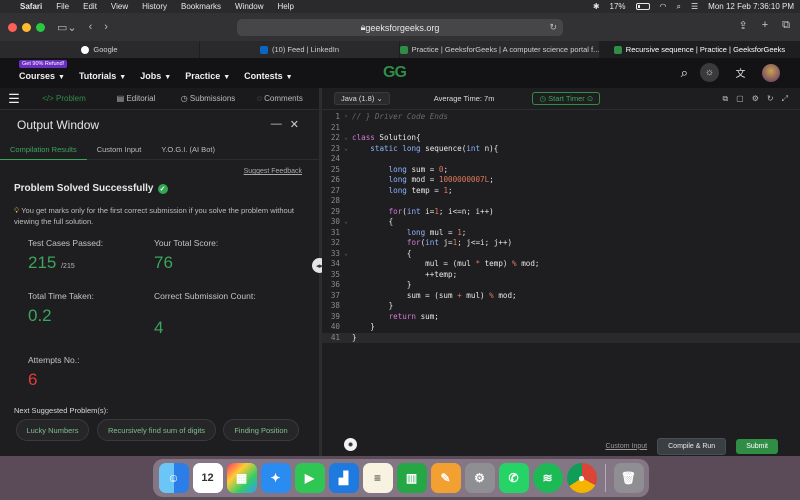  I want to click on bluetooth-icon: ✱, so click(596, 6).